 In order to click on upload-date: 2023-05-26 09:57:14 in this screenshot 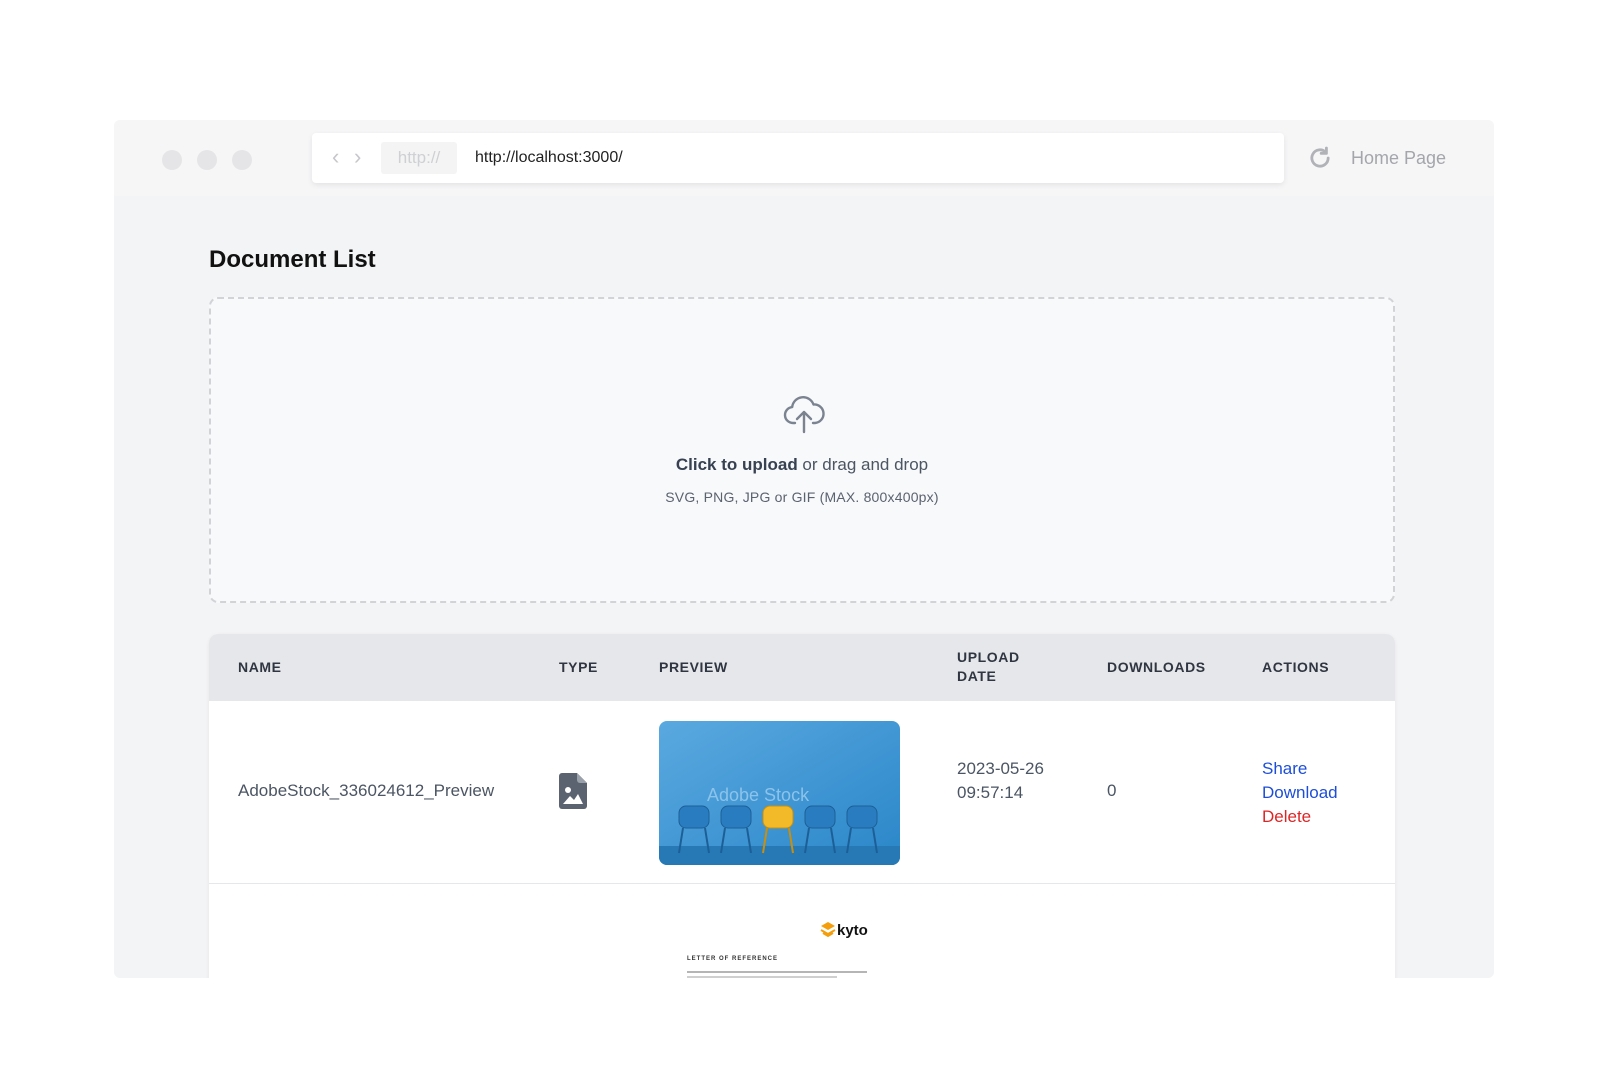, I will do `click(1000, 780)`.